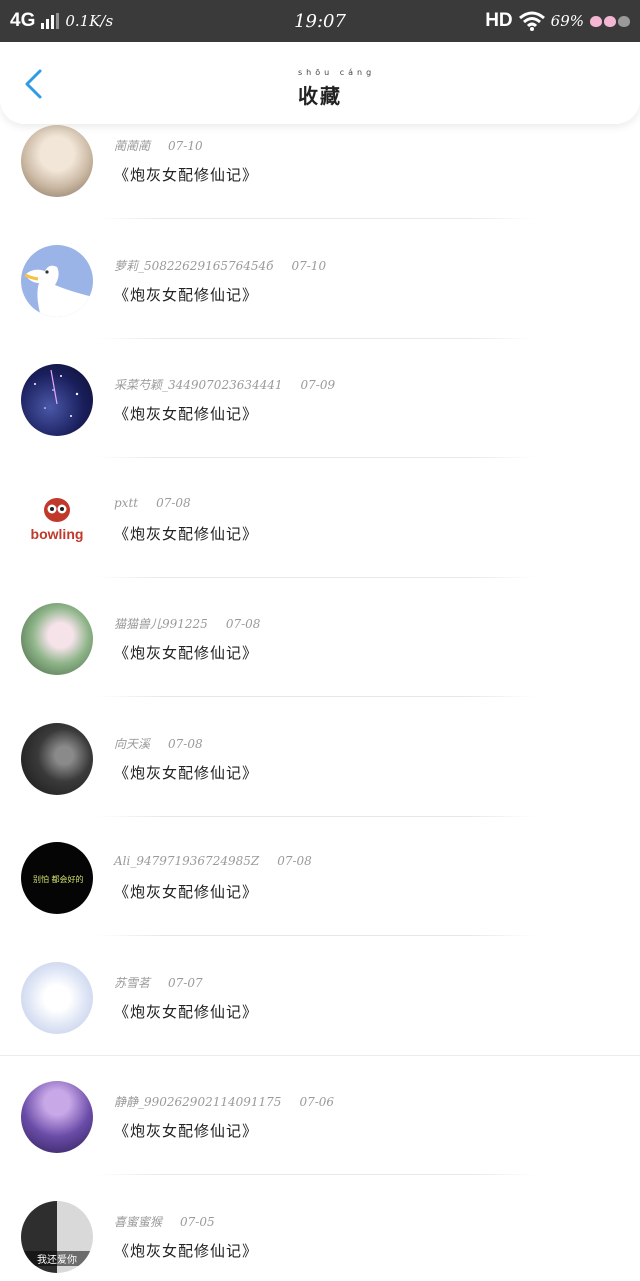  Describe the element at coordinates (320, 72) in the screenshot. I see `page-title-pinyin: shōu cáng` at that location.